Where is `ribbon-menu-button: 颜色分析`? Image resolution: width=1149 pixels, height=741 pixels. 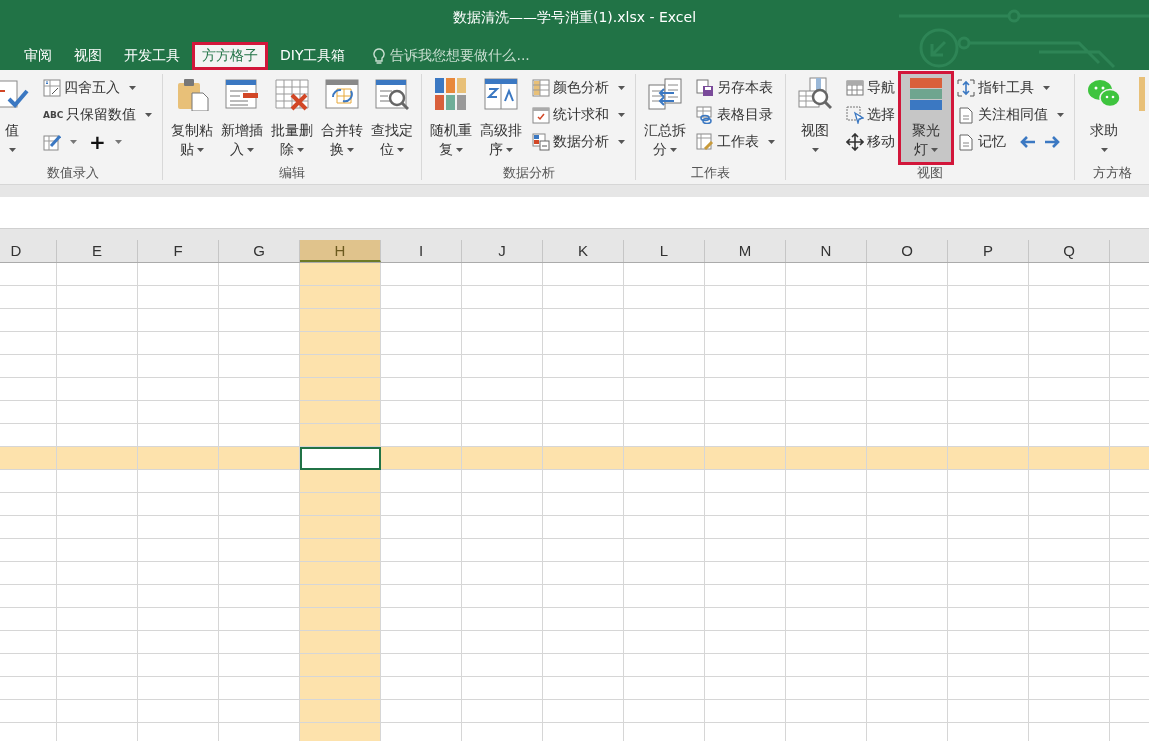 ribbon-menu-button: 颜色分析 is located at coordinates (579, 87).